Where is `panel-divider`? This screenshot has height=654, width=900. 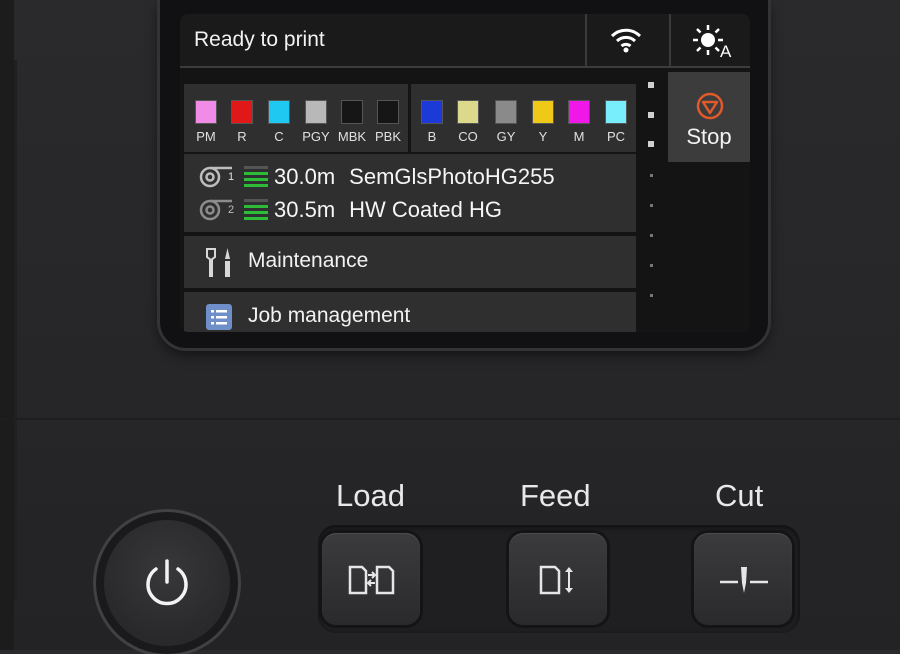 panel-divider is located at coordinates (450, 419).